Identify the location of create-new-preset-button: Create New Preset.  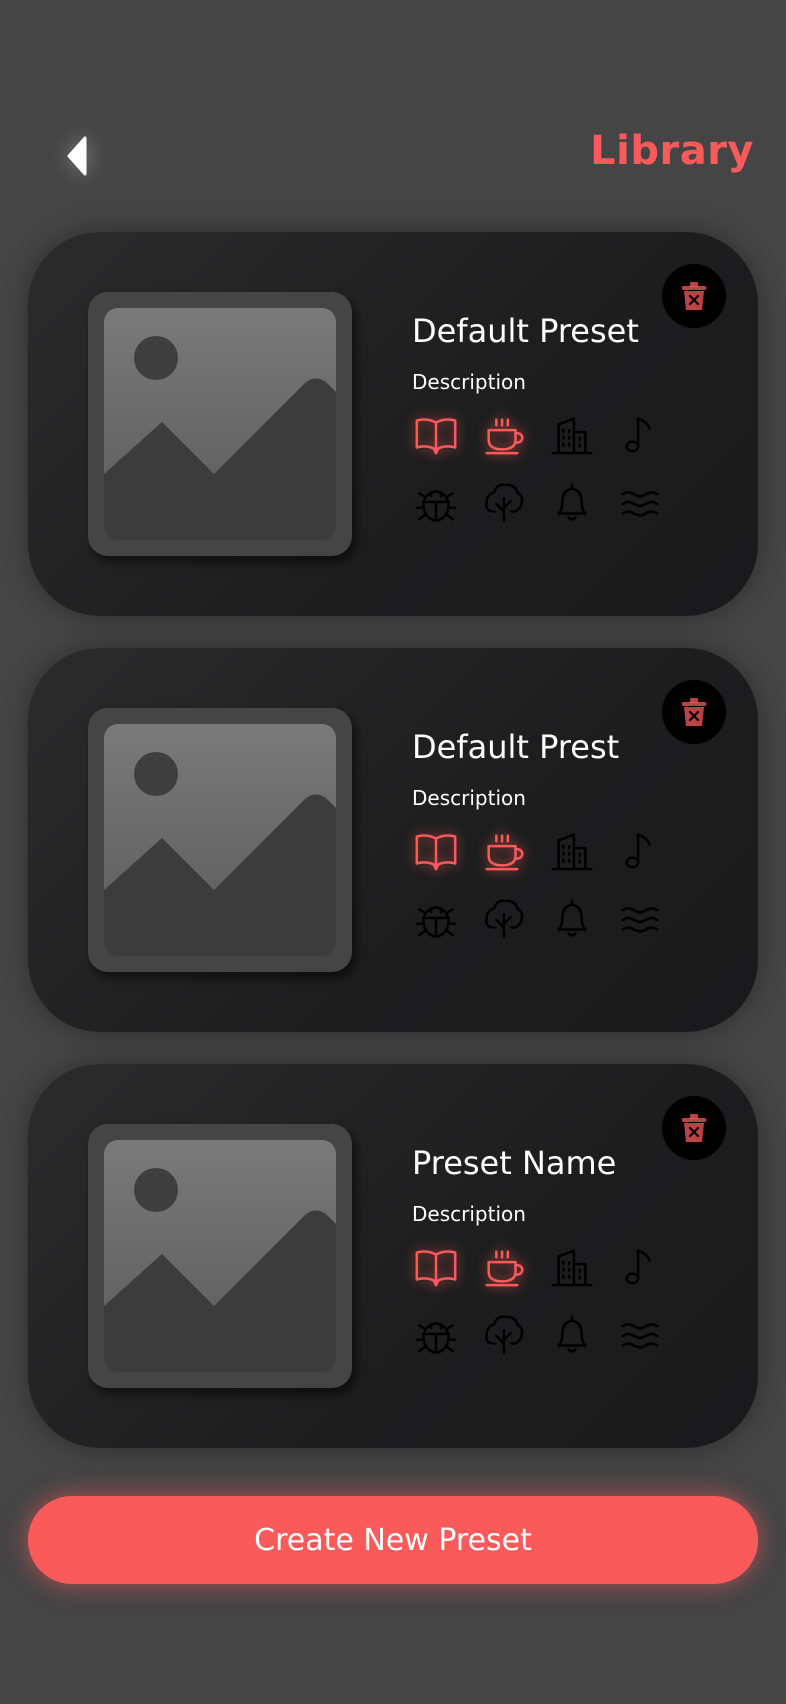
(393, 1540).